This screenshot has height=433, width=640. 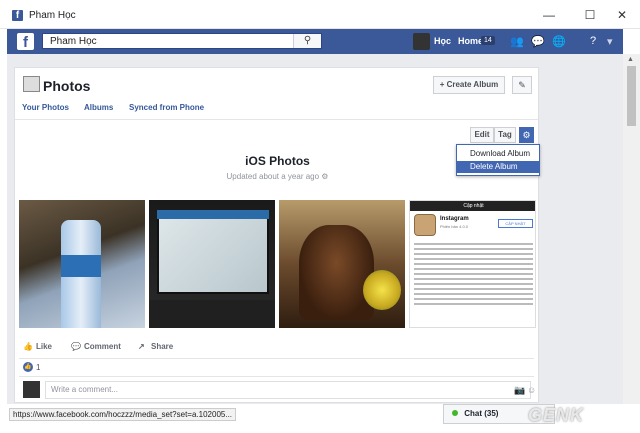 What do you see at coordinates (44, 346) in the screenshot?
I see `like-button: Like` at bounding box center [44, 346].